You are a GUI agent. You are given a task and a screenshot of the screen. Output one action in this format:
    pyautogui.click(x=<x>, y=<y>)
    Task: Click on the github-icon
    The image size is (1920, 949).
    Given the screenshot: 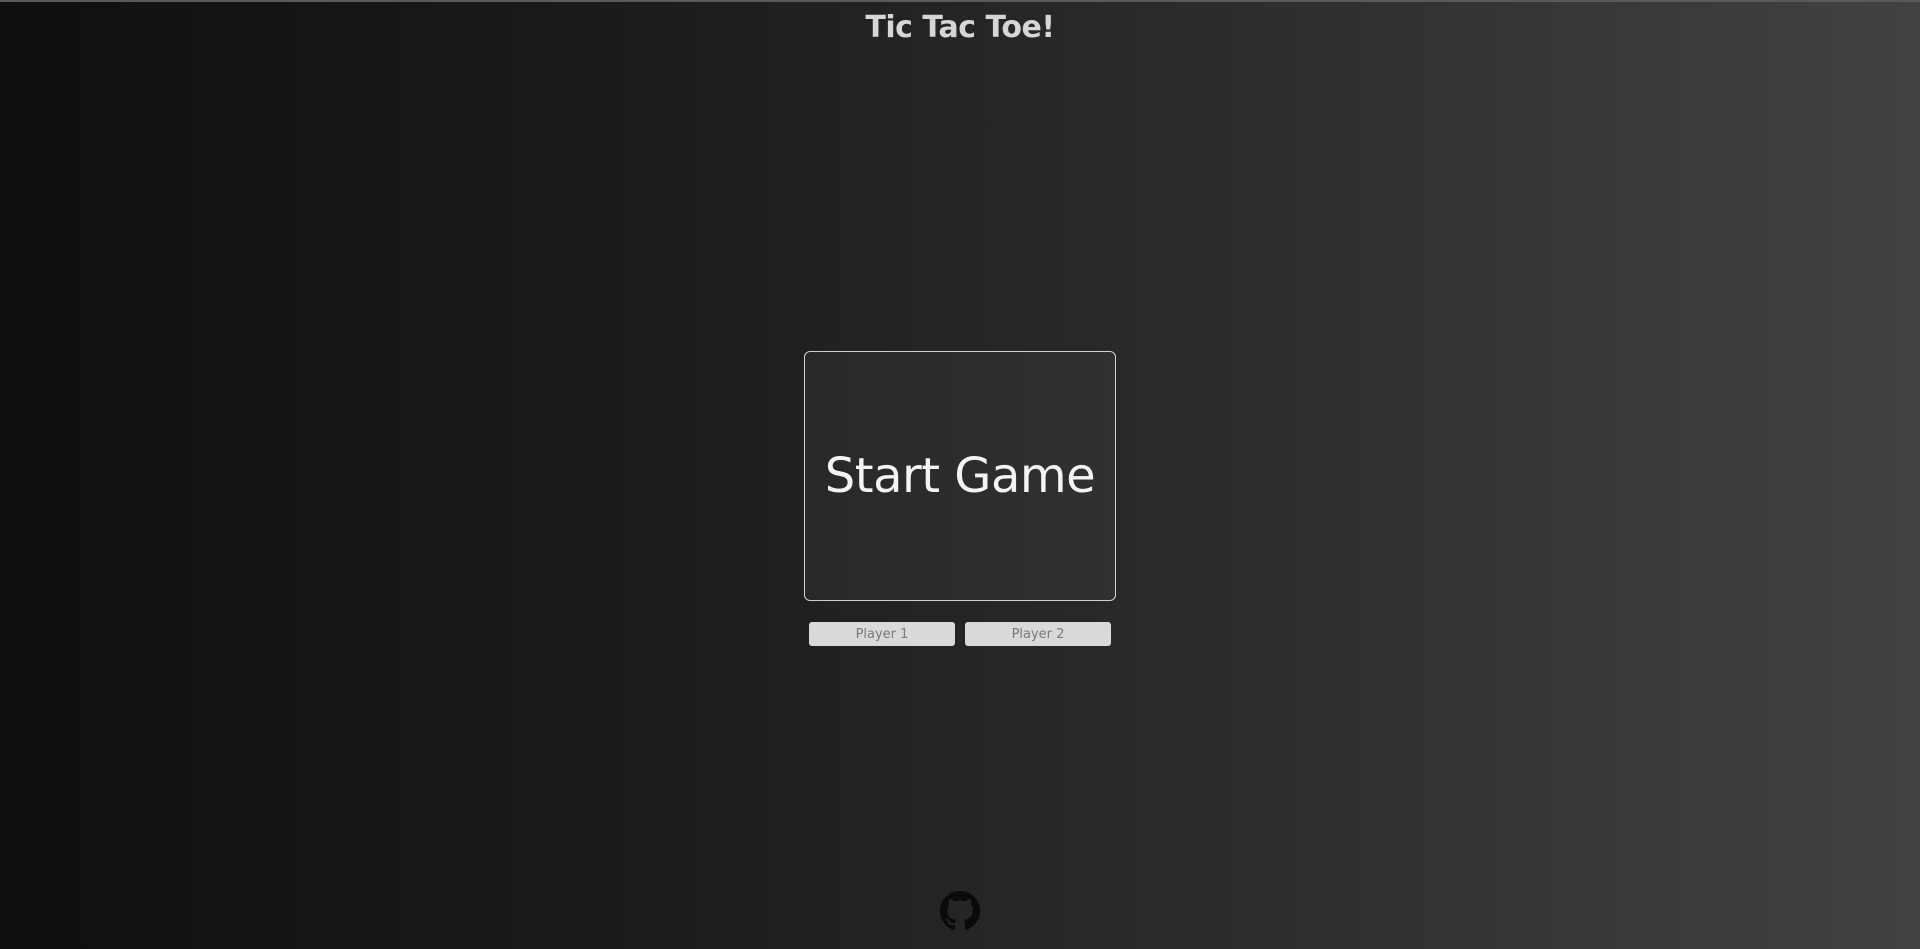 What is the action you would take?
    pyautogui.click(x=960, y=911)
    